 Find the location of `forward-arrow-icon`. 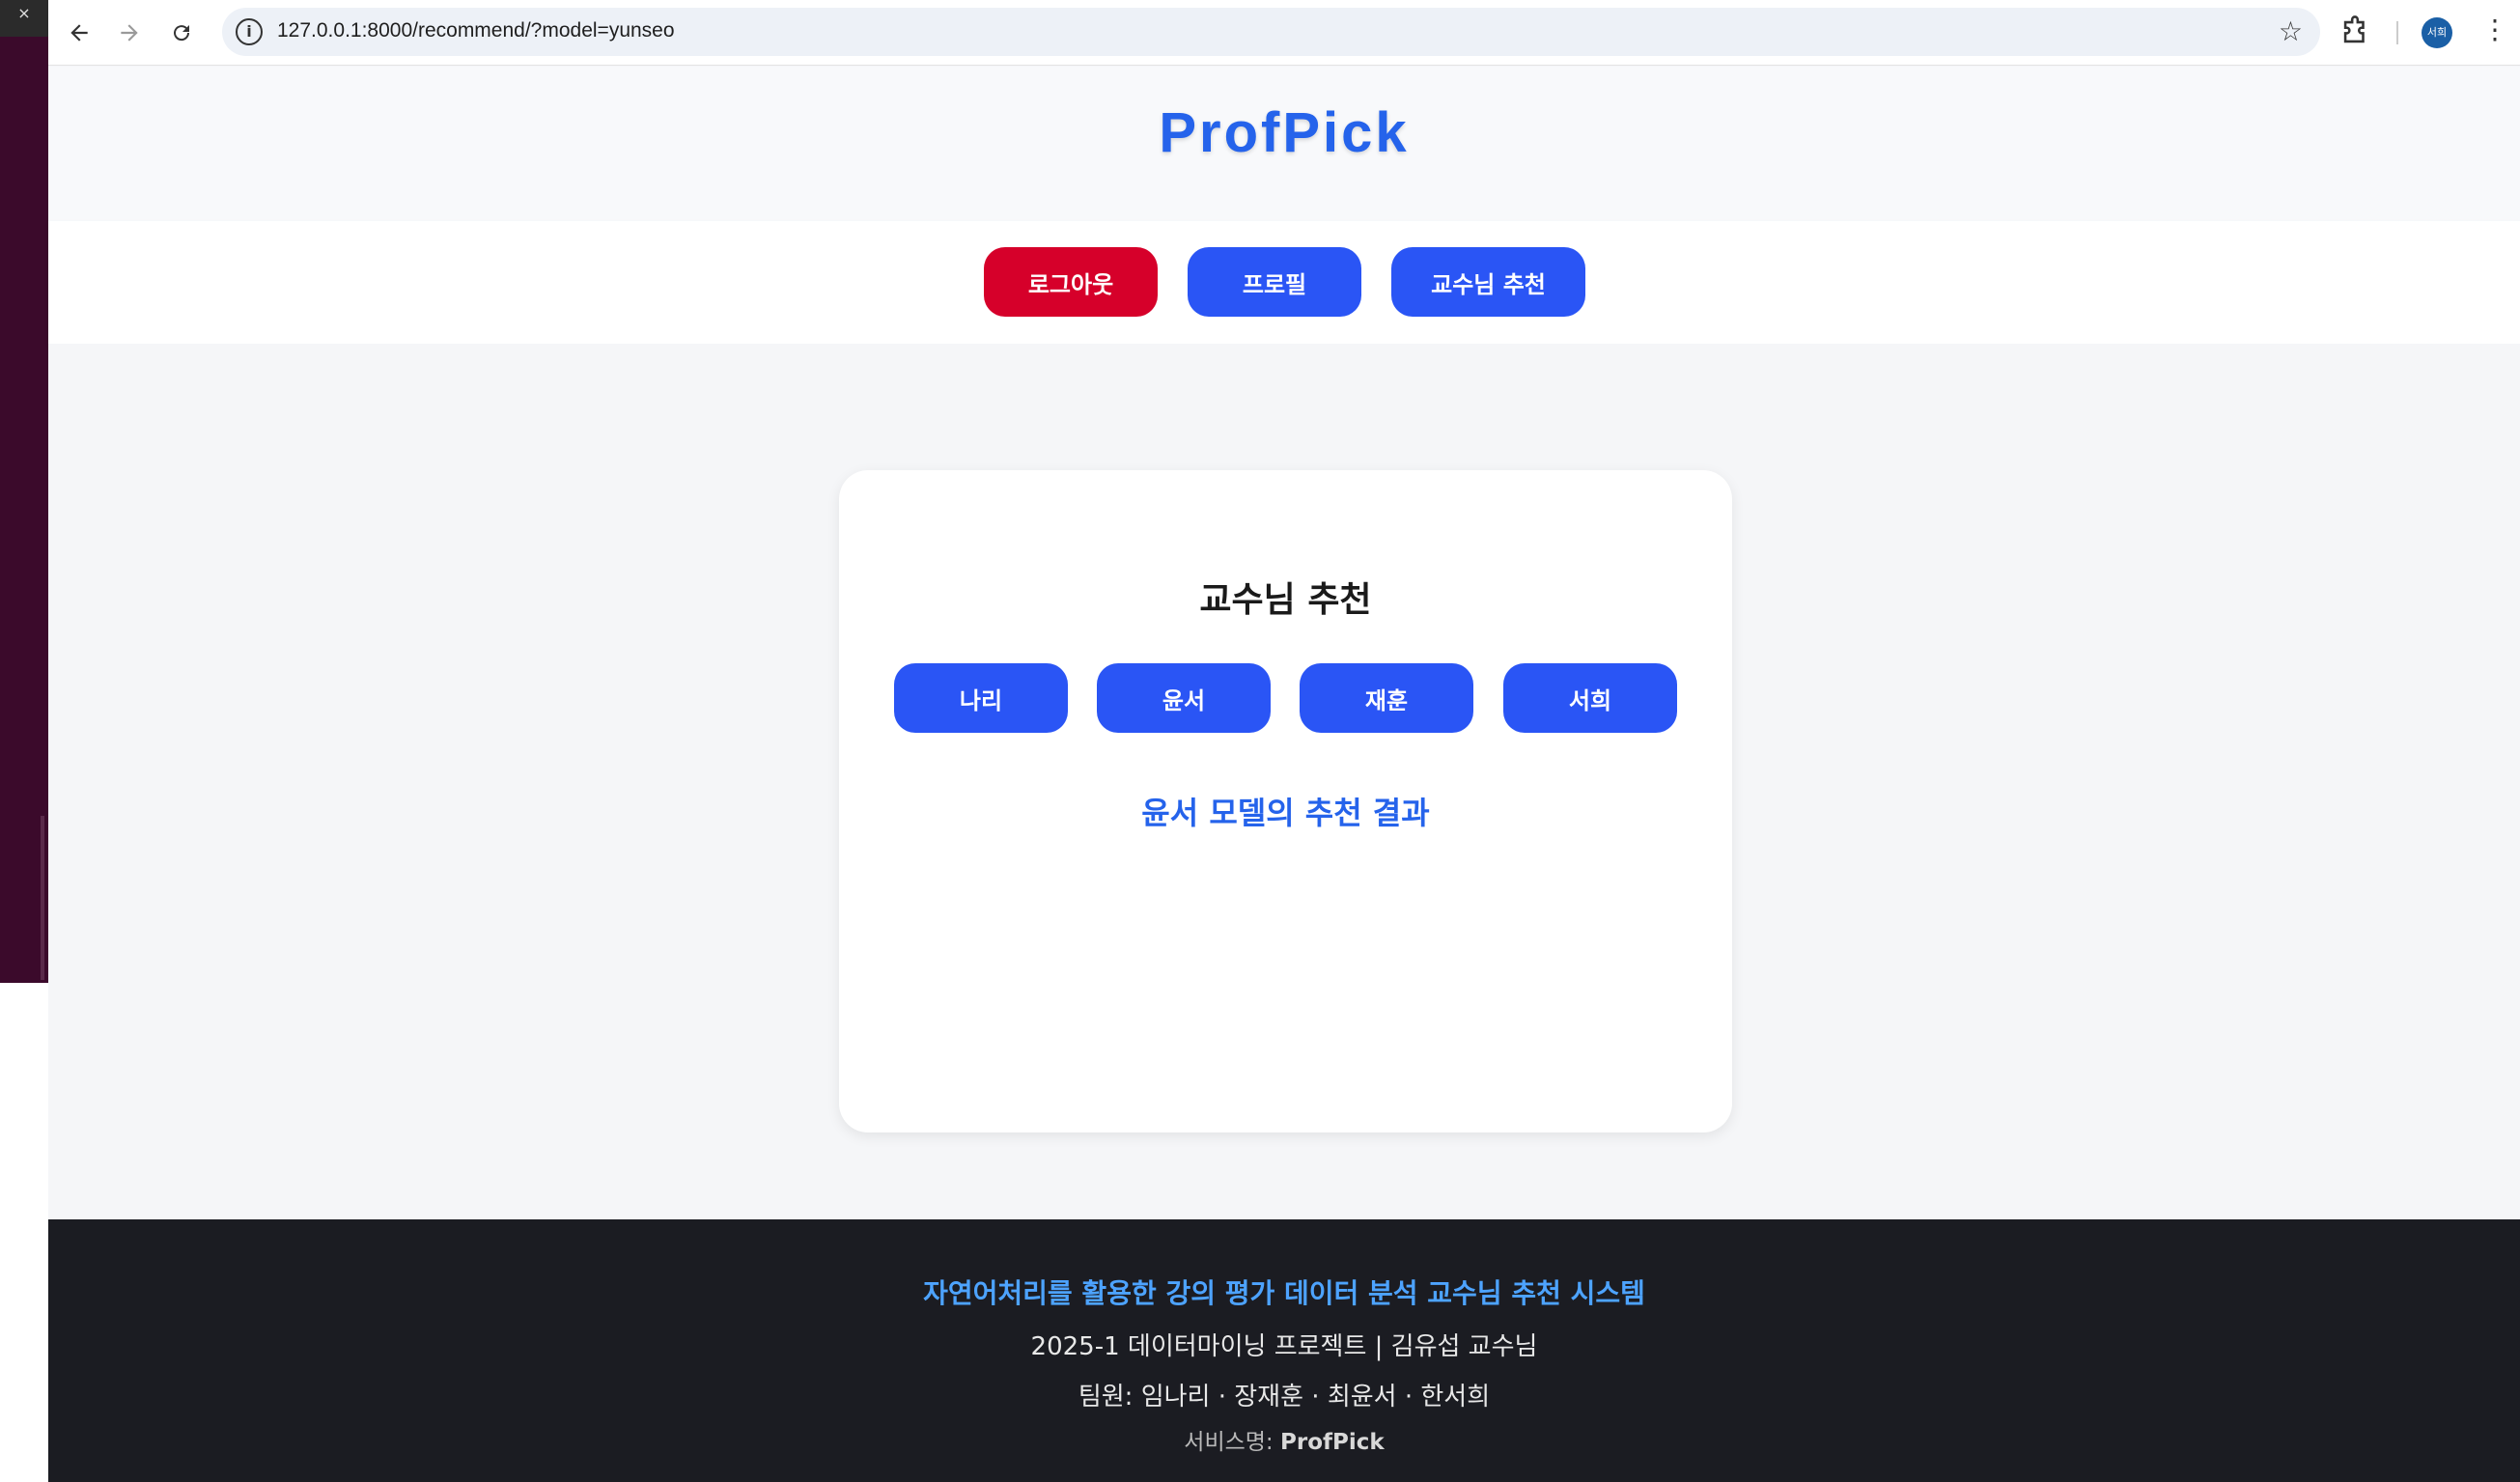

forward-arrow-icon is located at coordinates (129, 33).